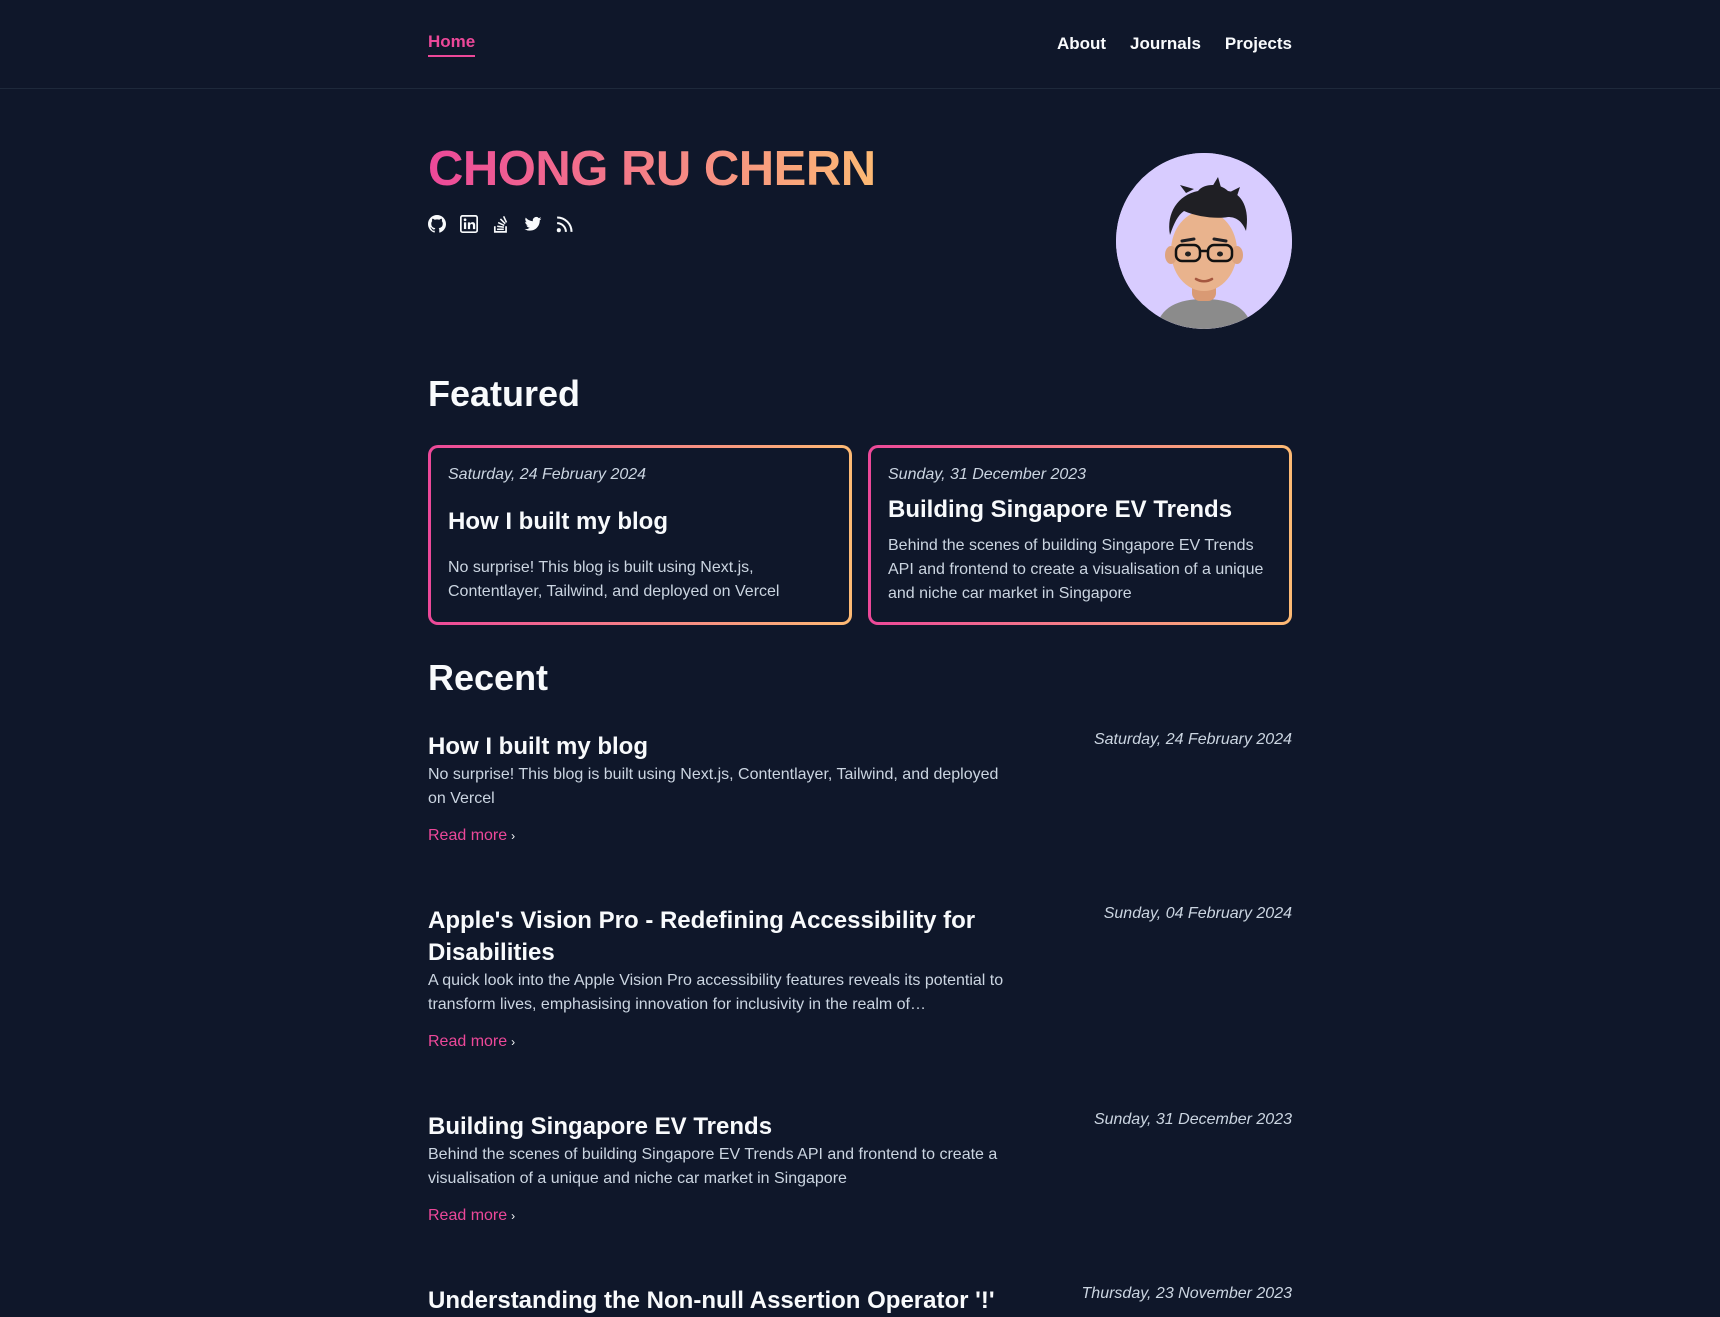  I want to click on card-date: Sunday, 31 December 2023, so click(987, 474).